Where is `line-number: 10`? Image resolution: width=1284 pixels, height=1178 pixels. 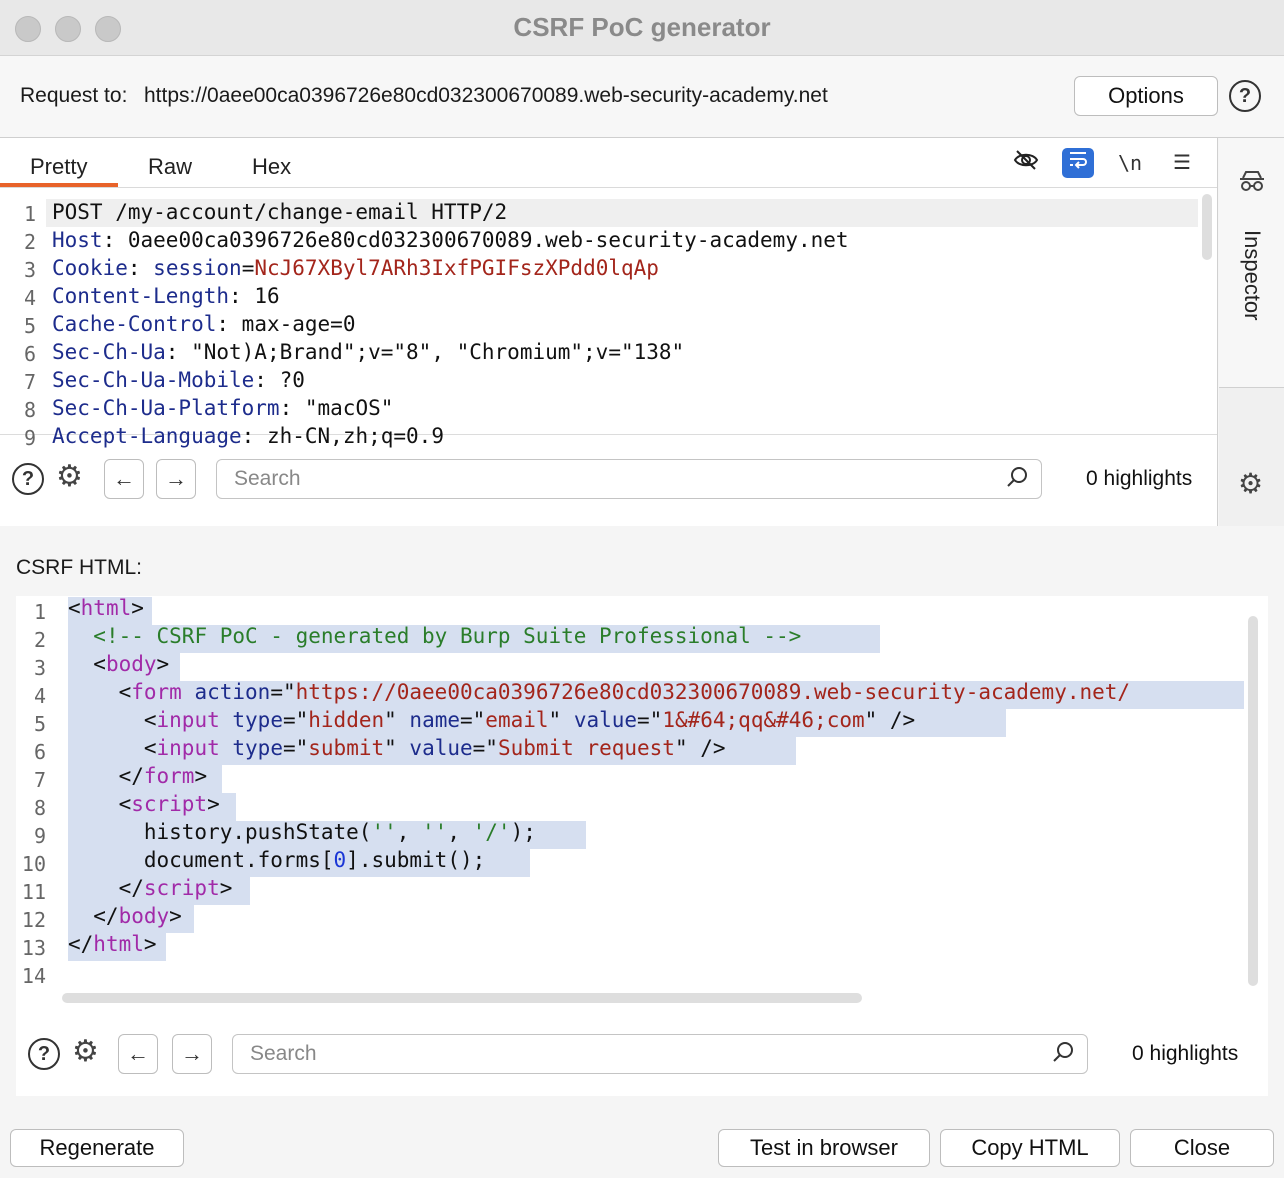 line-number: 10 is located at coordinates (33, 864).